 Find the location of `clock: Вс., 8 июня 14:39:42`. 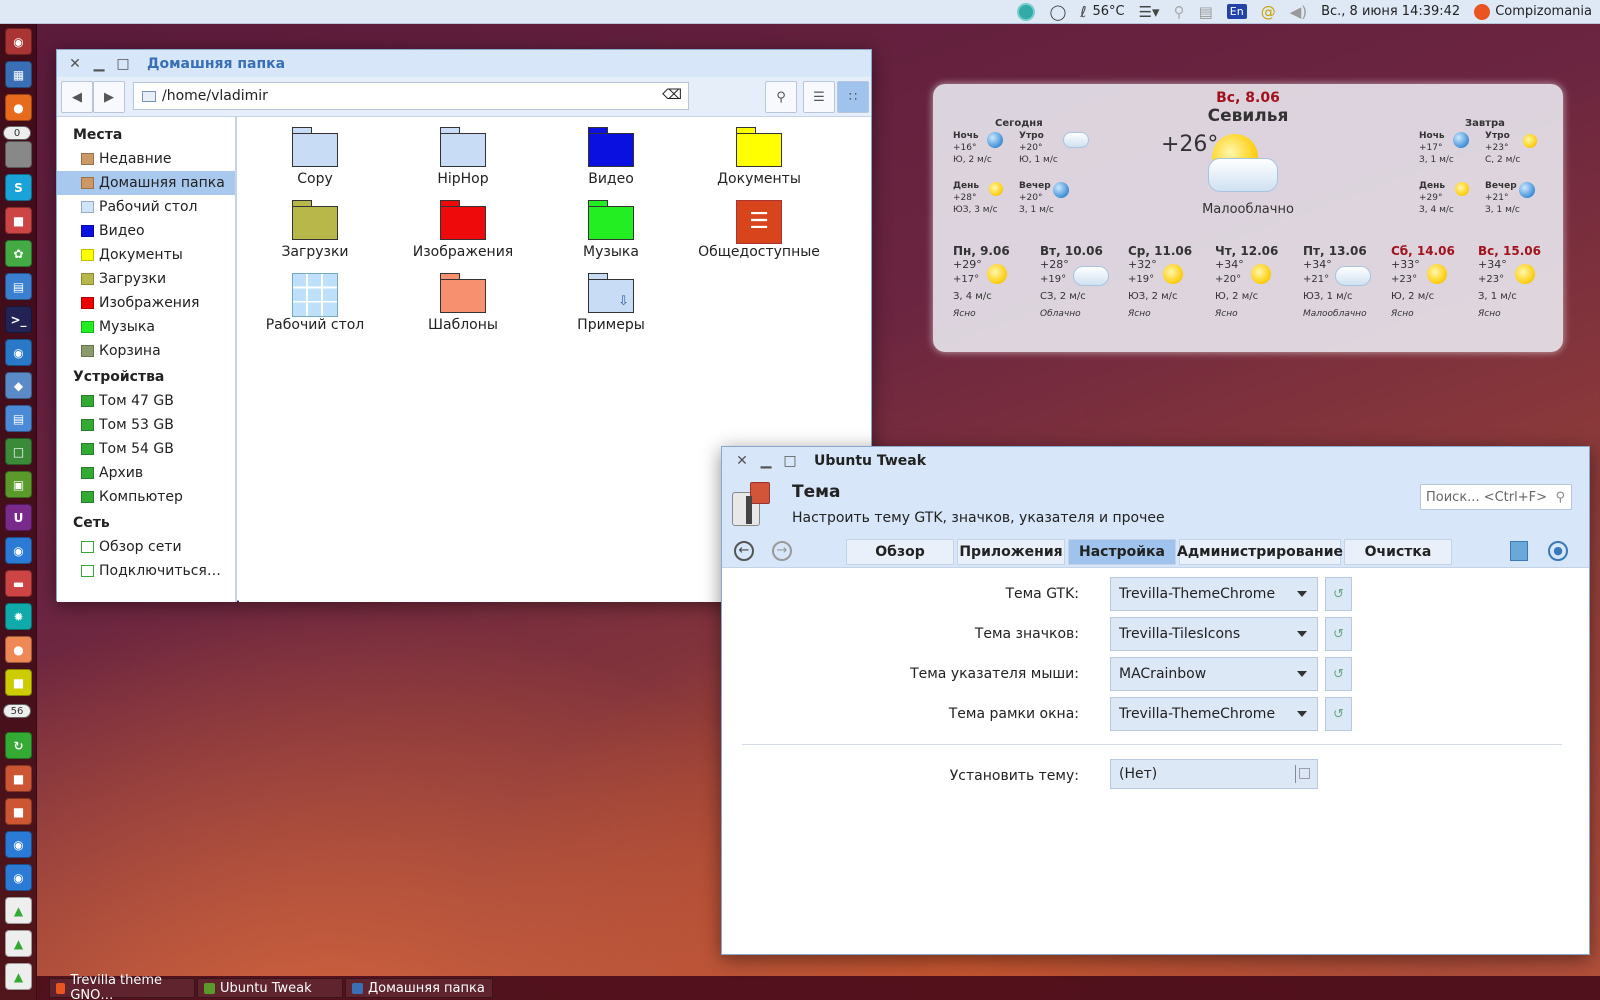

clock: Вс., 8 июня 14:39:42 is located at coordinates (1390, 12).